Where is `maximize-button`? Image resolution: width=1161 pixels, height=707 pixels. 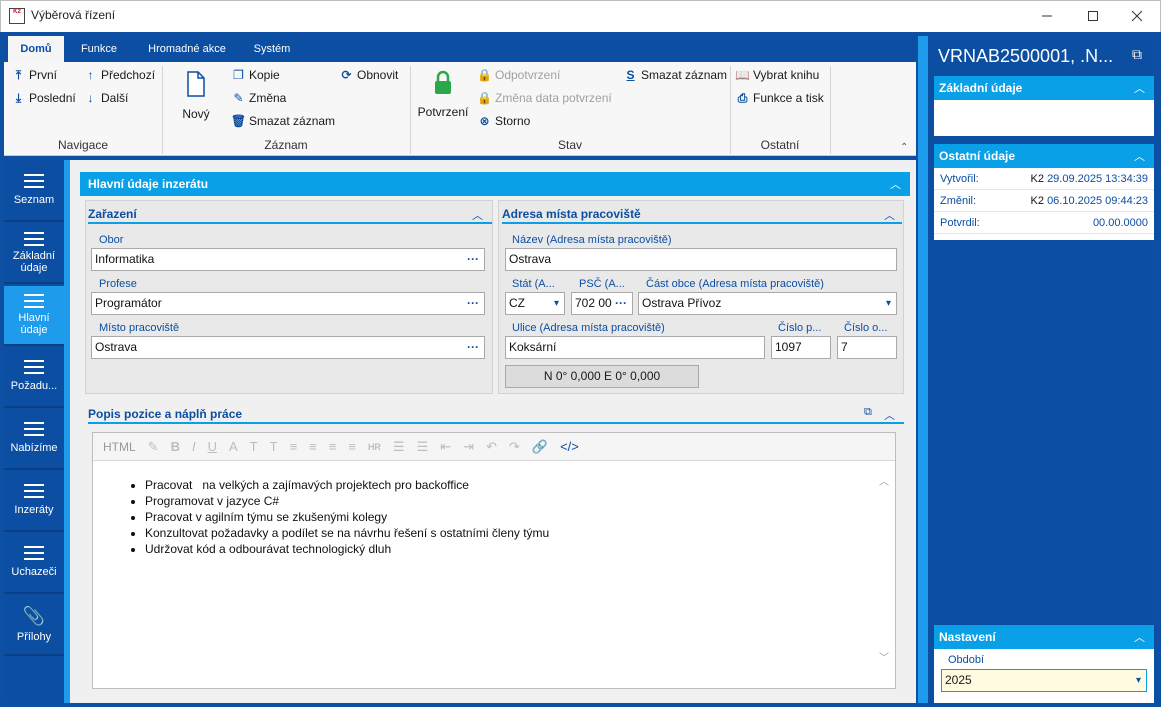 maximize-button is located at coordinates (1093, 16).